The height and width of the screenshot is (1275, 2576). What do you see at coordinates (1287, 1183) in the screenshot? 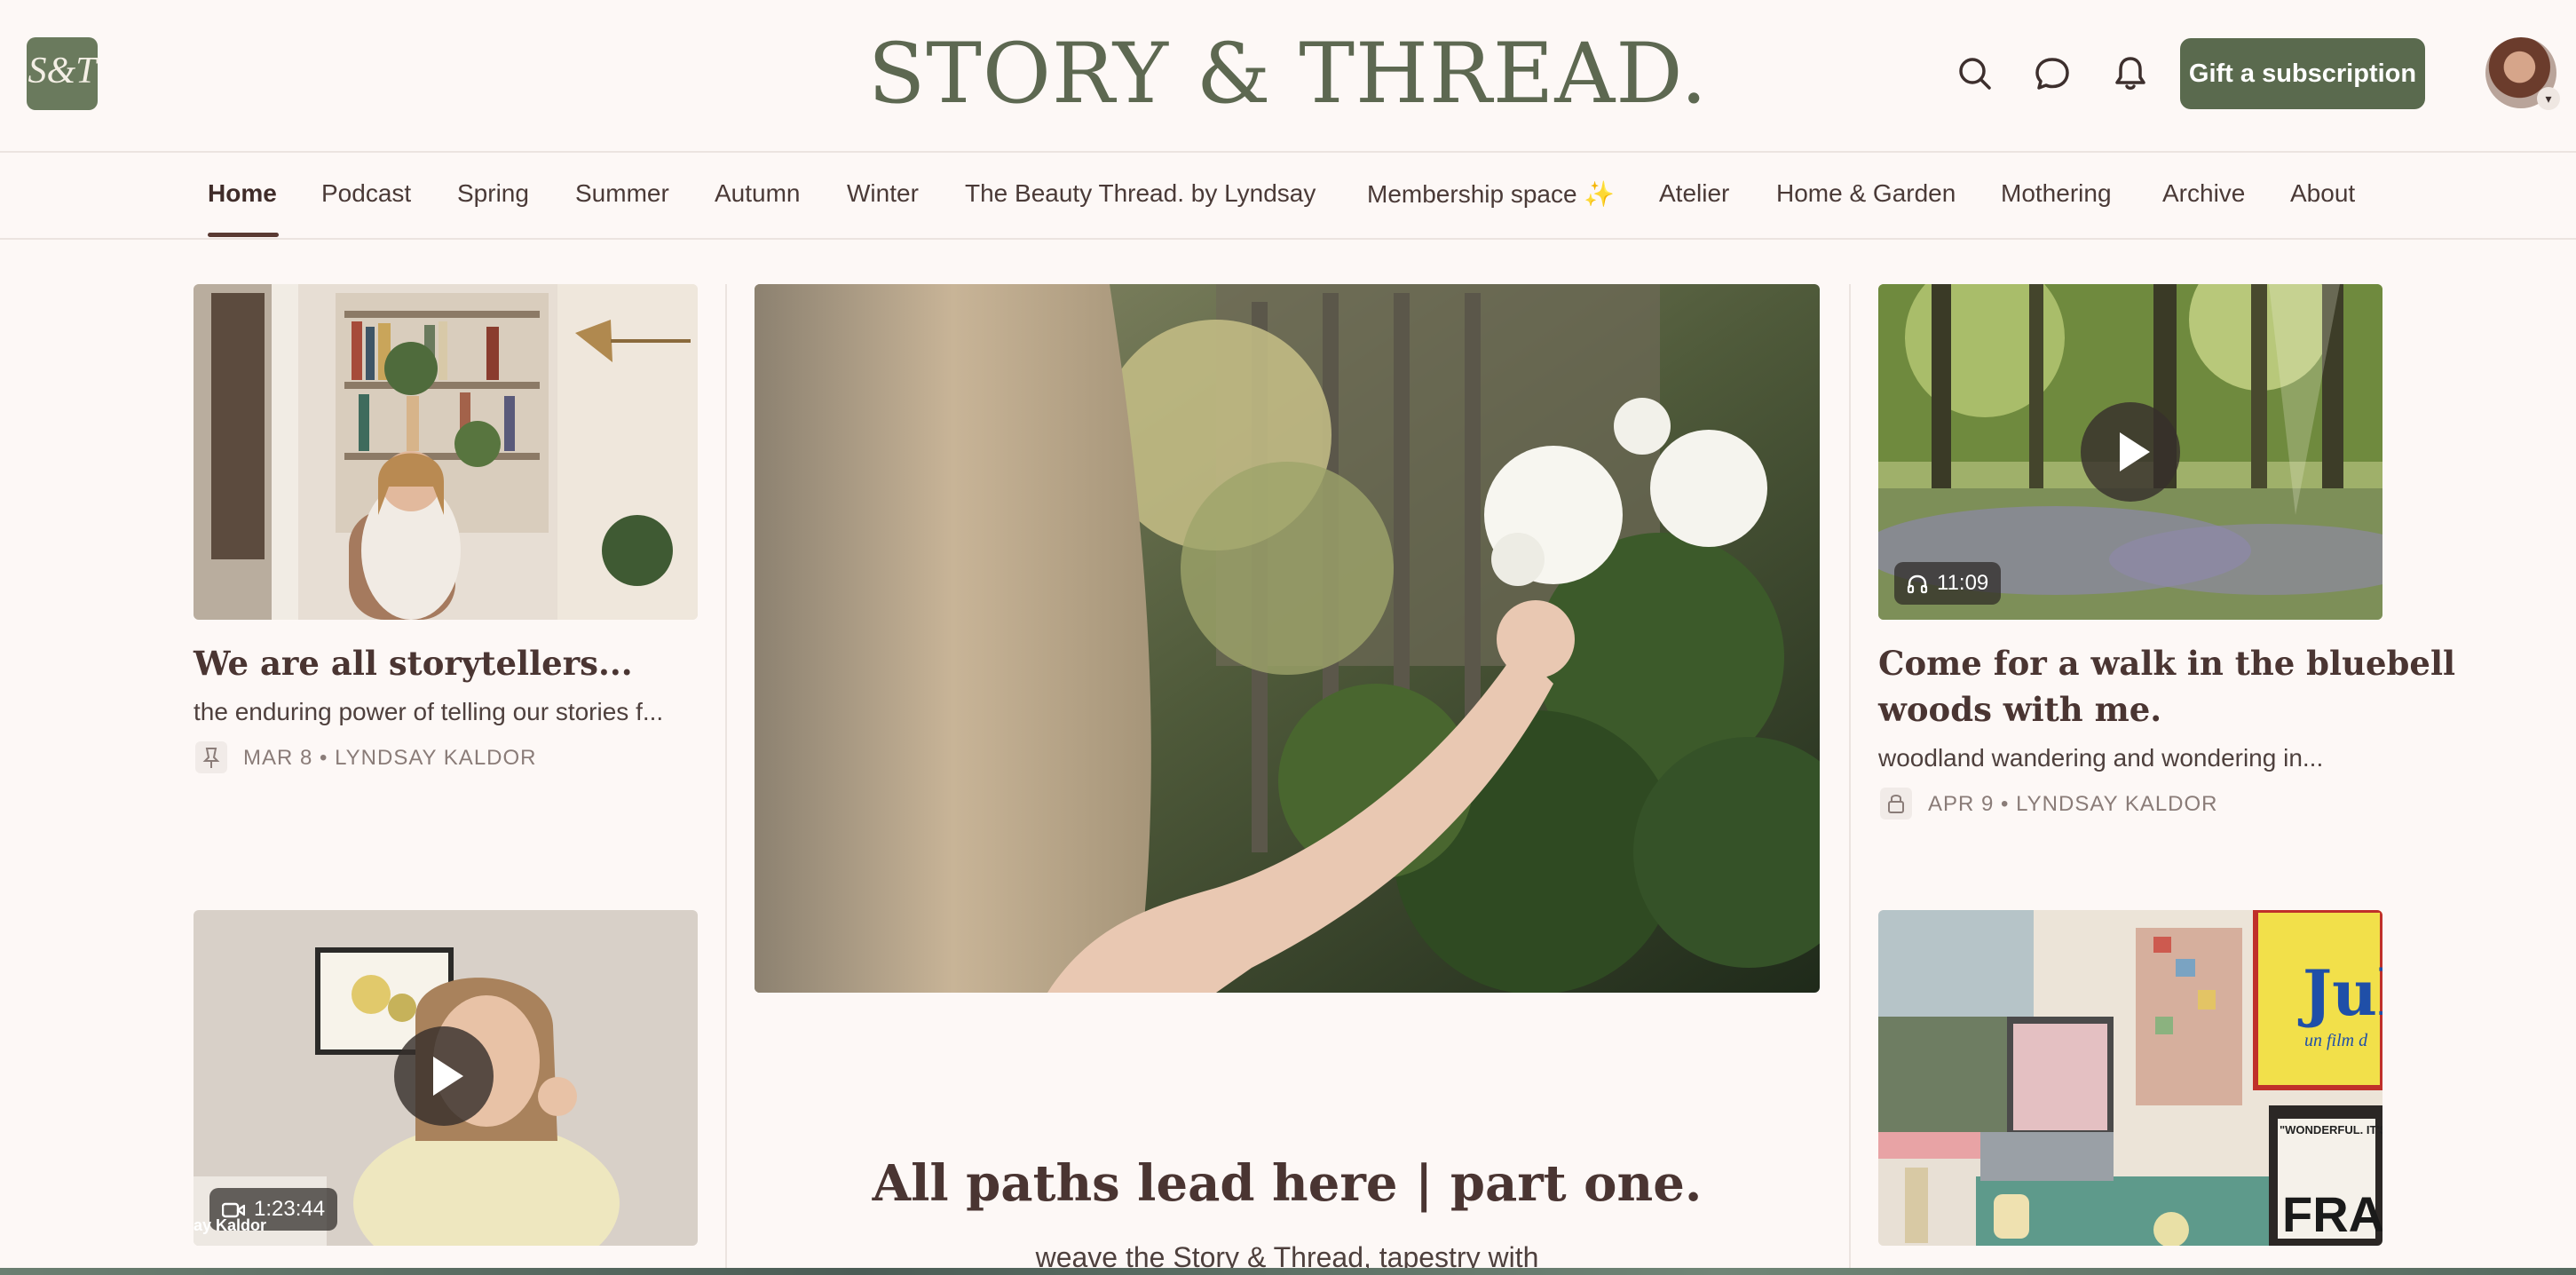
I see `featured-post-title: All paths lead here | part one.` at bounding box center [1287, 1183].